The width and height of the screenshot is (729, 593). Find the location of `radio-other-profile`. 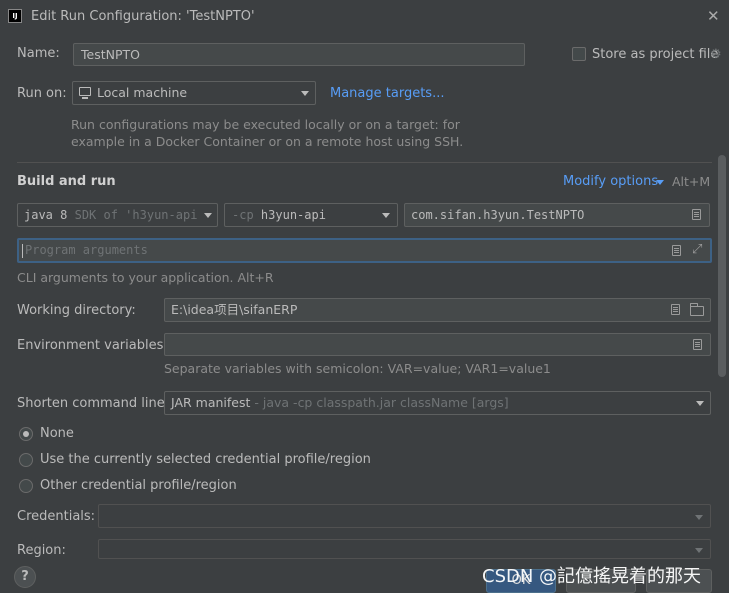

radio-other-profile is located at coordinates (26, 486).